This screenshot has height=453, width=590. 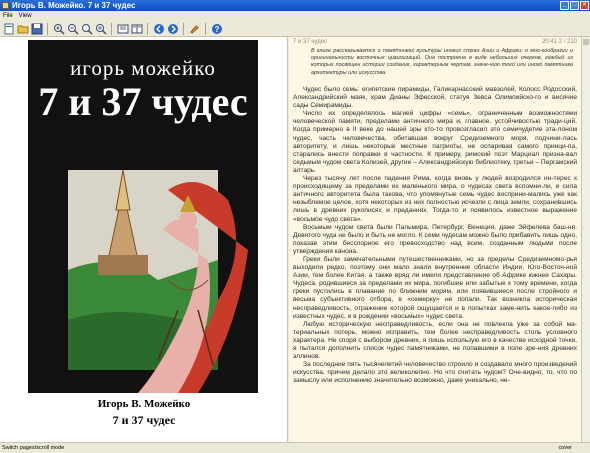 I want to click on save-icon, so click(x=36, y=28).